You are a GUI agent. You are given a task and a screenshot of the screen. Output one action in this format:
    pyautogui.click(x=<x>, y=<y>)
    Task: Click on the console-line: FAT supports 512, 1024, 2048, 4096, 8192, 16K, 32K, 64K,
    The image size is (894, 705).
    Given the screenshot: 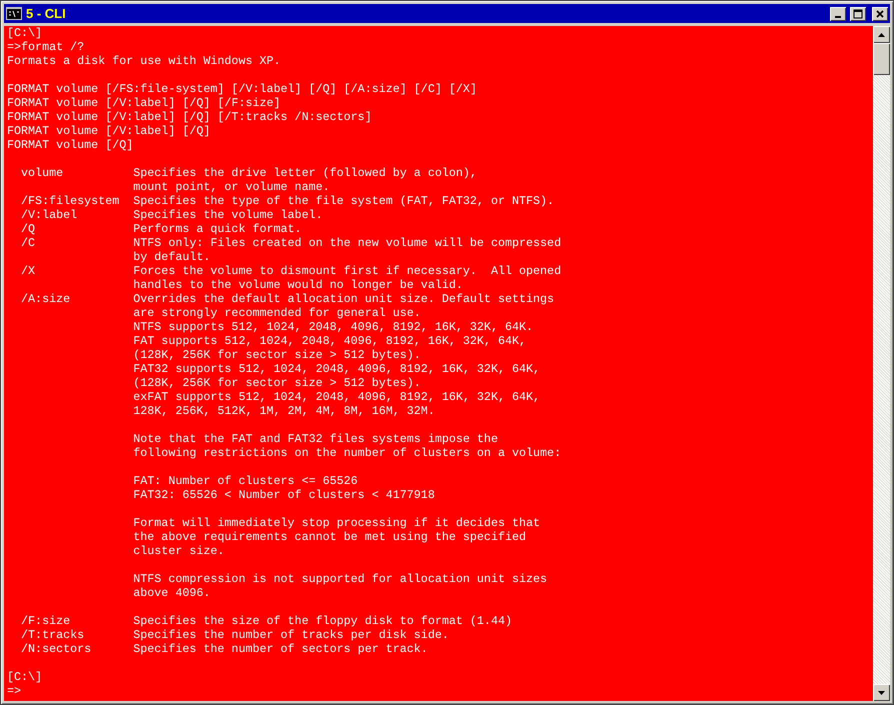 What is the action you would take?
    pyautogui.click(x=329, y=341)
    